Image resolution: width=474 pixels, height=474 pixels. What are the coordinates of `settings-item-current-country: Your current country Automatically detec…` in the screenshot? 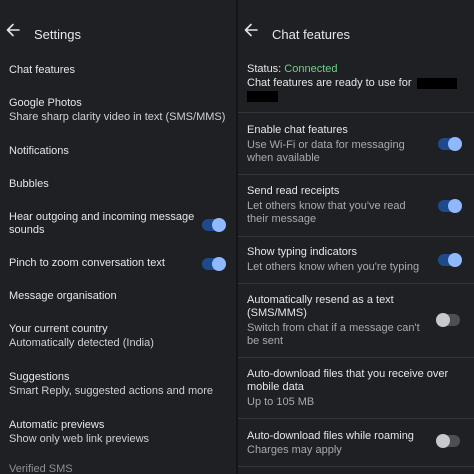 It's located at (118, 338).